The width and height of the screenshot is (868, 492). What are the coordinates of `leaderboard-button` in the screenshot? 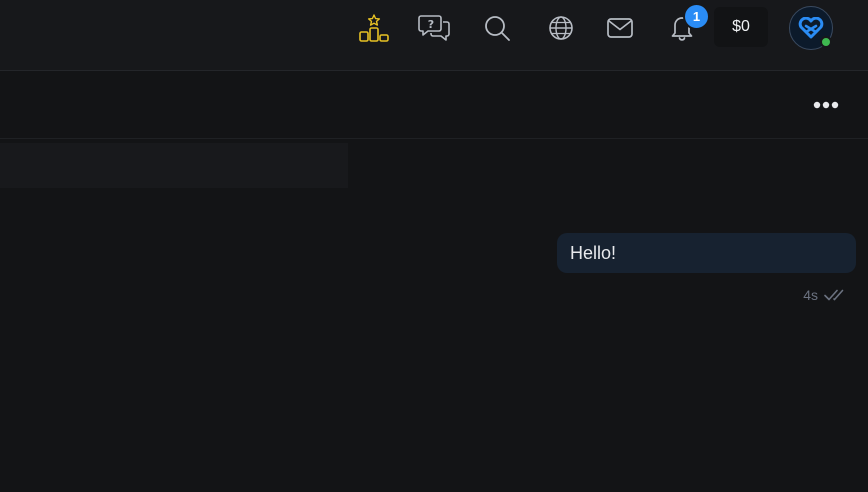 It's located at (374, 28).